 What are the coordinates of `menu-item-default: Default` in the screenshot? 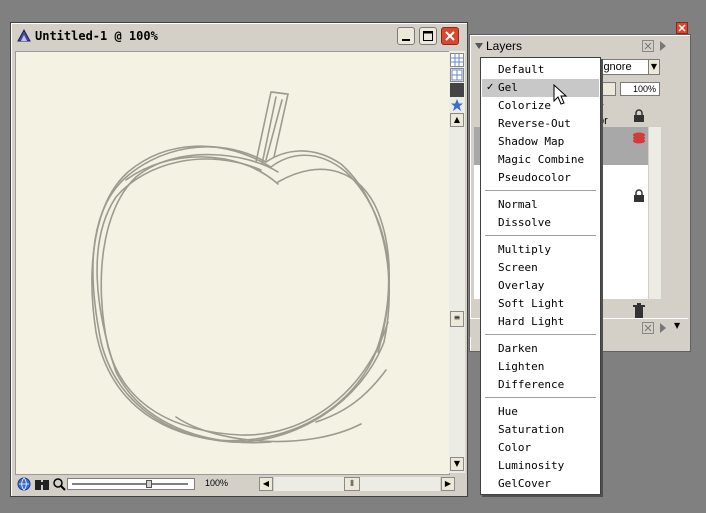 It's located at (540, 70).